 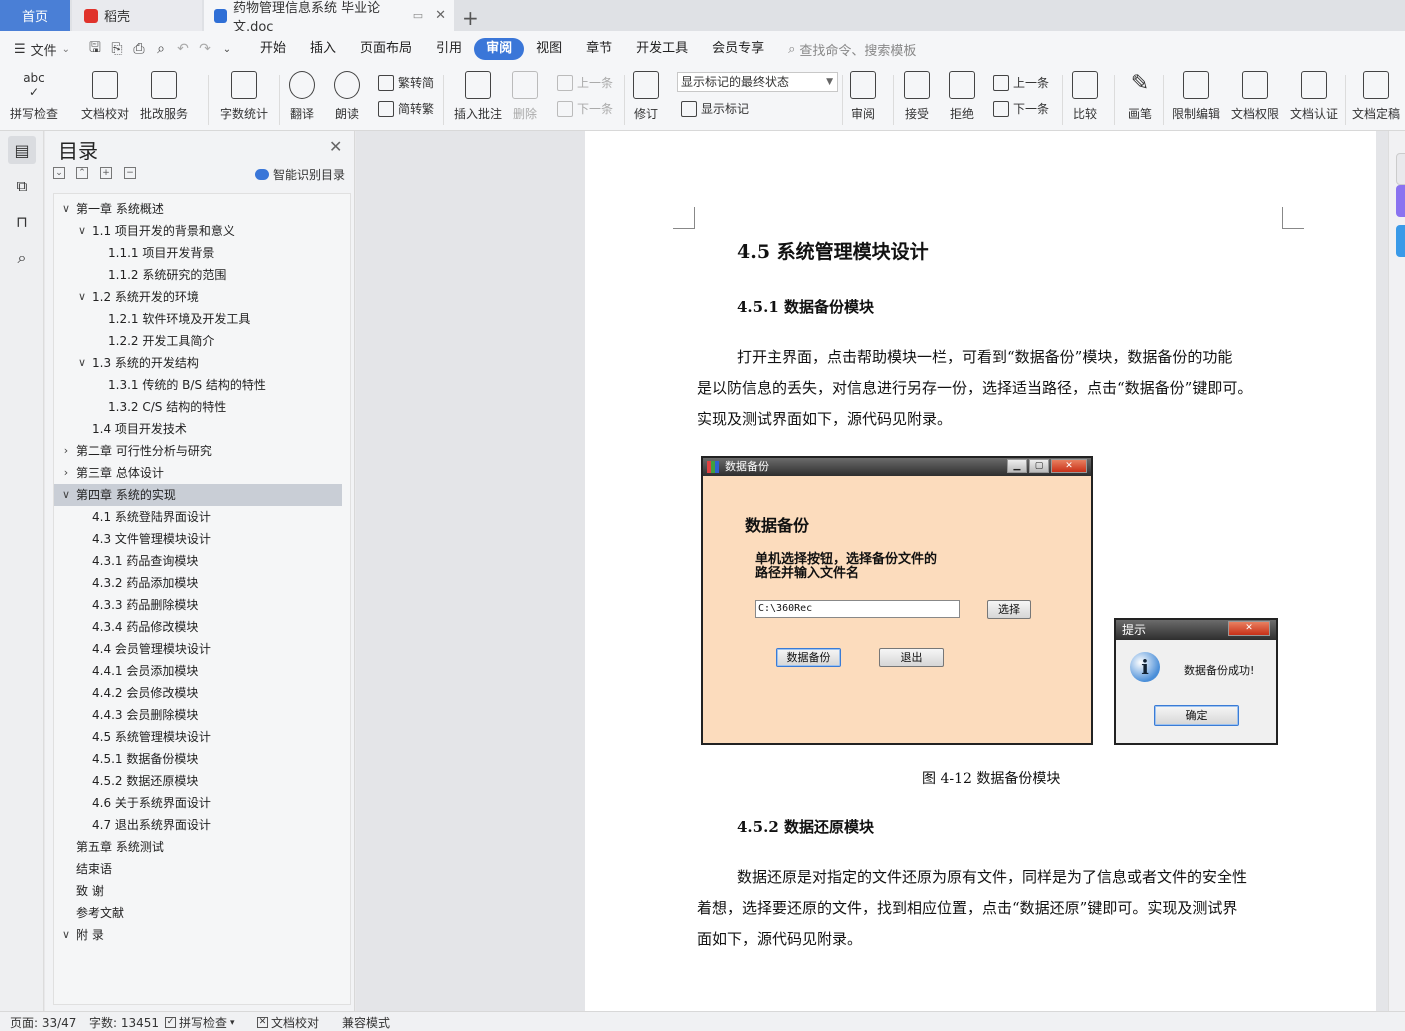 I want to click on menu-tab-0: 开始, so click(x=273, y=49).